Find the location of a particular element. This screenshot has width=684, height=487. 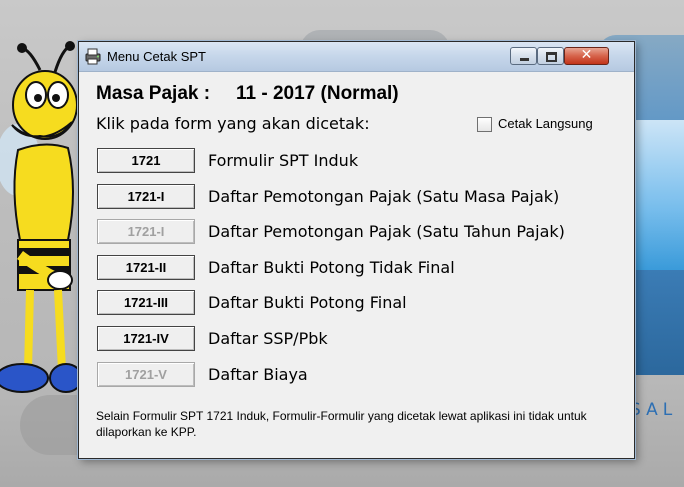

close-icon: ✕ is located at coordinates (586, 55).